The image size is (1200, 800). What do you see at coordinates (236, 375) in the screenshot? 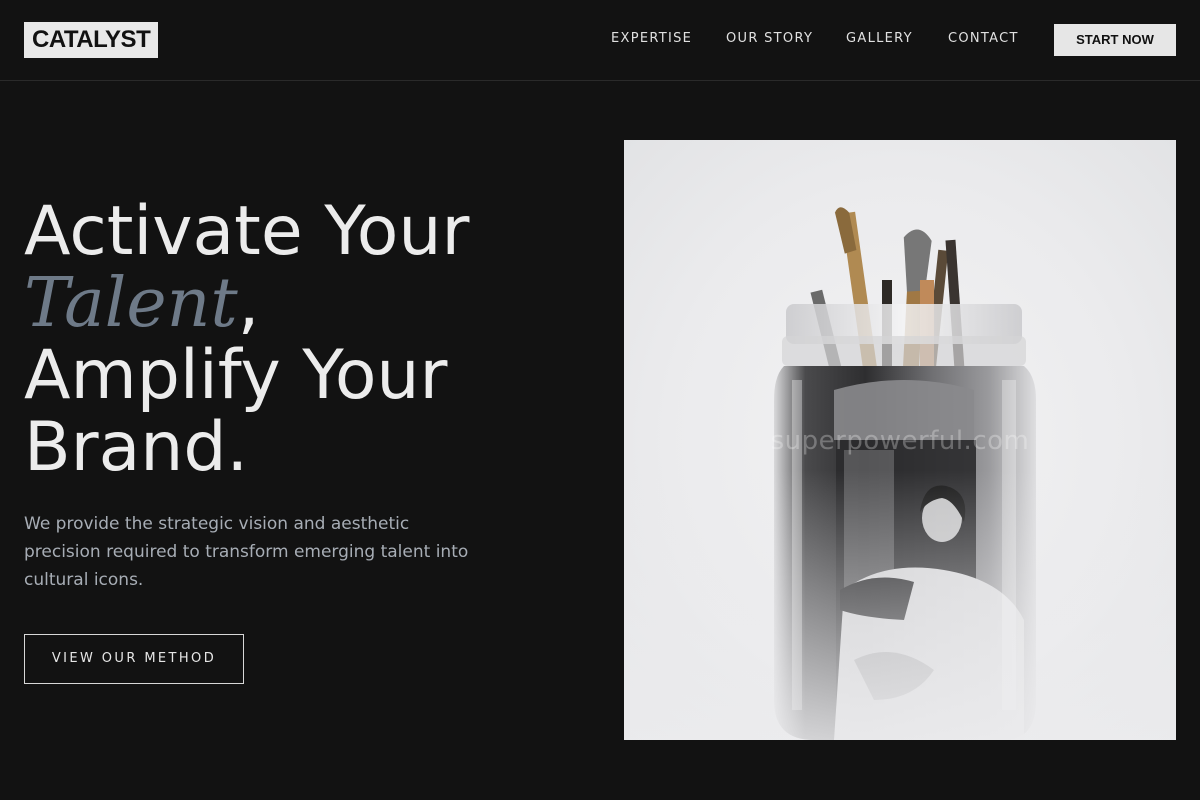
I see `headline-line-3: Amplify Your` at bounding box center [236, 375].